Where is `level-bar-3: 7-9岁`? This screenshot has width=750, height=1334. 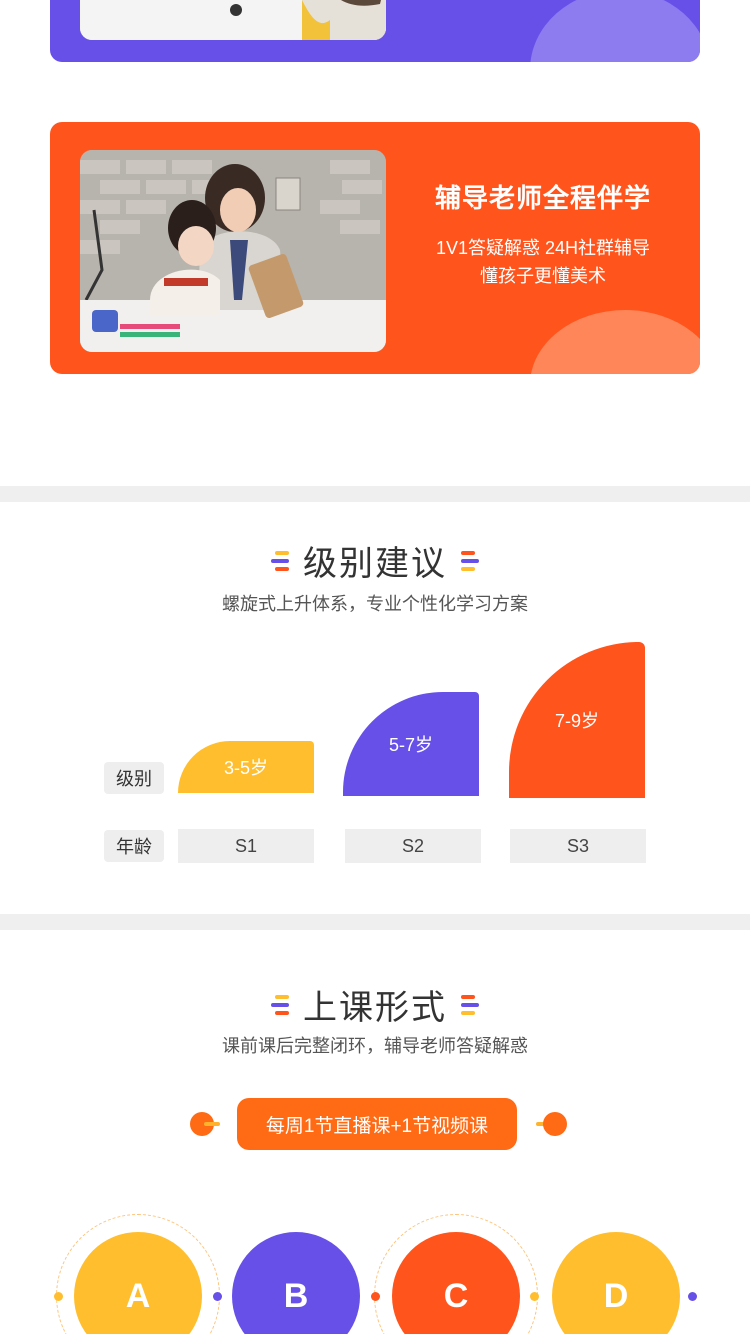 level-bar-3: 7-9岁 is located at coordinates (577, 720).